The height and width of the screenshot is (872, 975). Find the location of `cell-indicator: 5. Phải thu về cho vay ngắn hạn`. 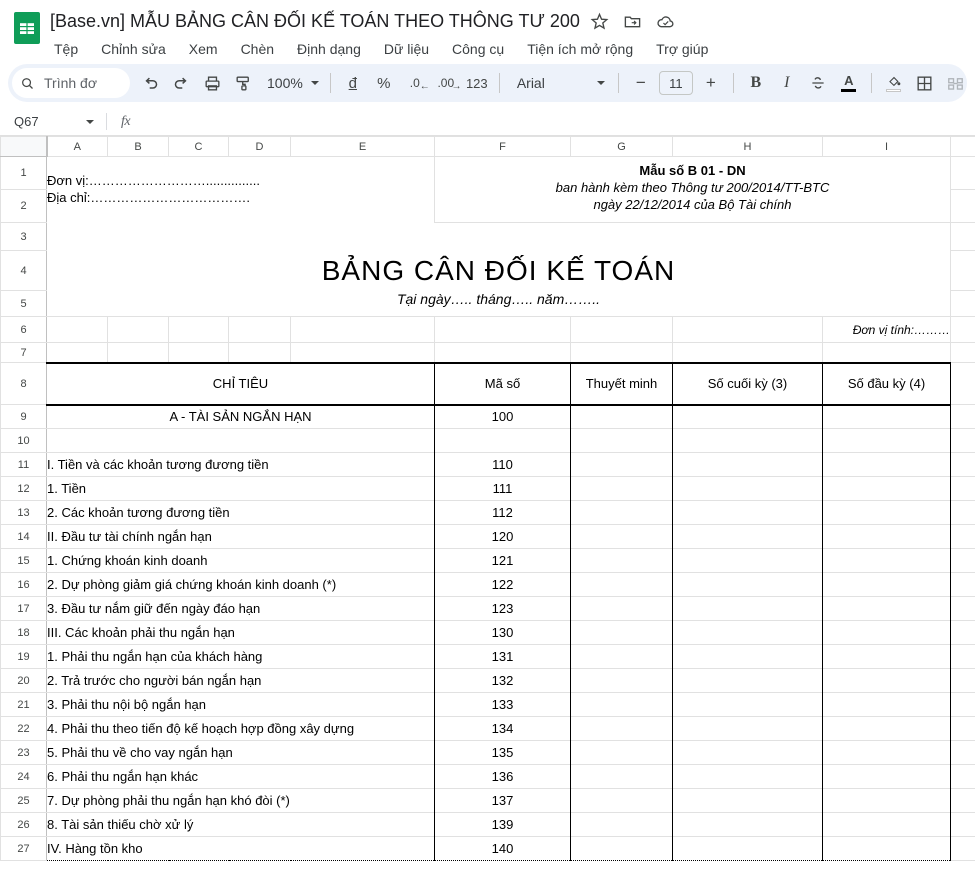

cell-indicator: 5. Phải thu về cho vay ngắn hạn is located at coordinates (240, 752).